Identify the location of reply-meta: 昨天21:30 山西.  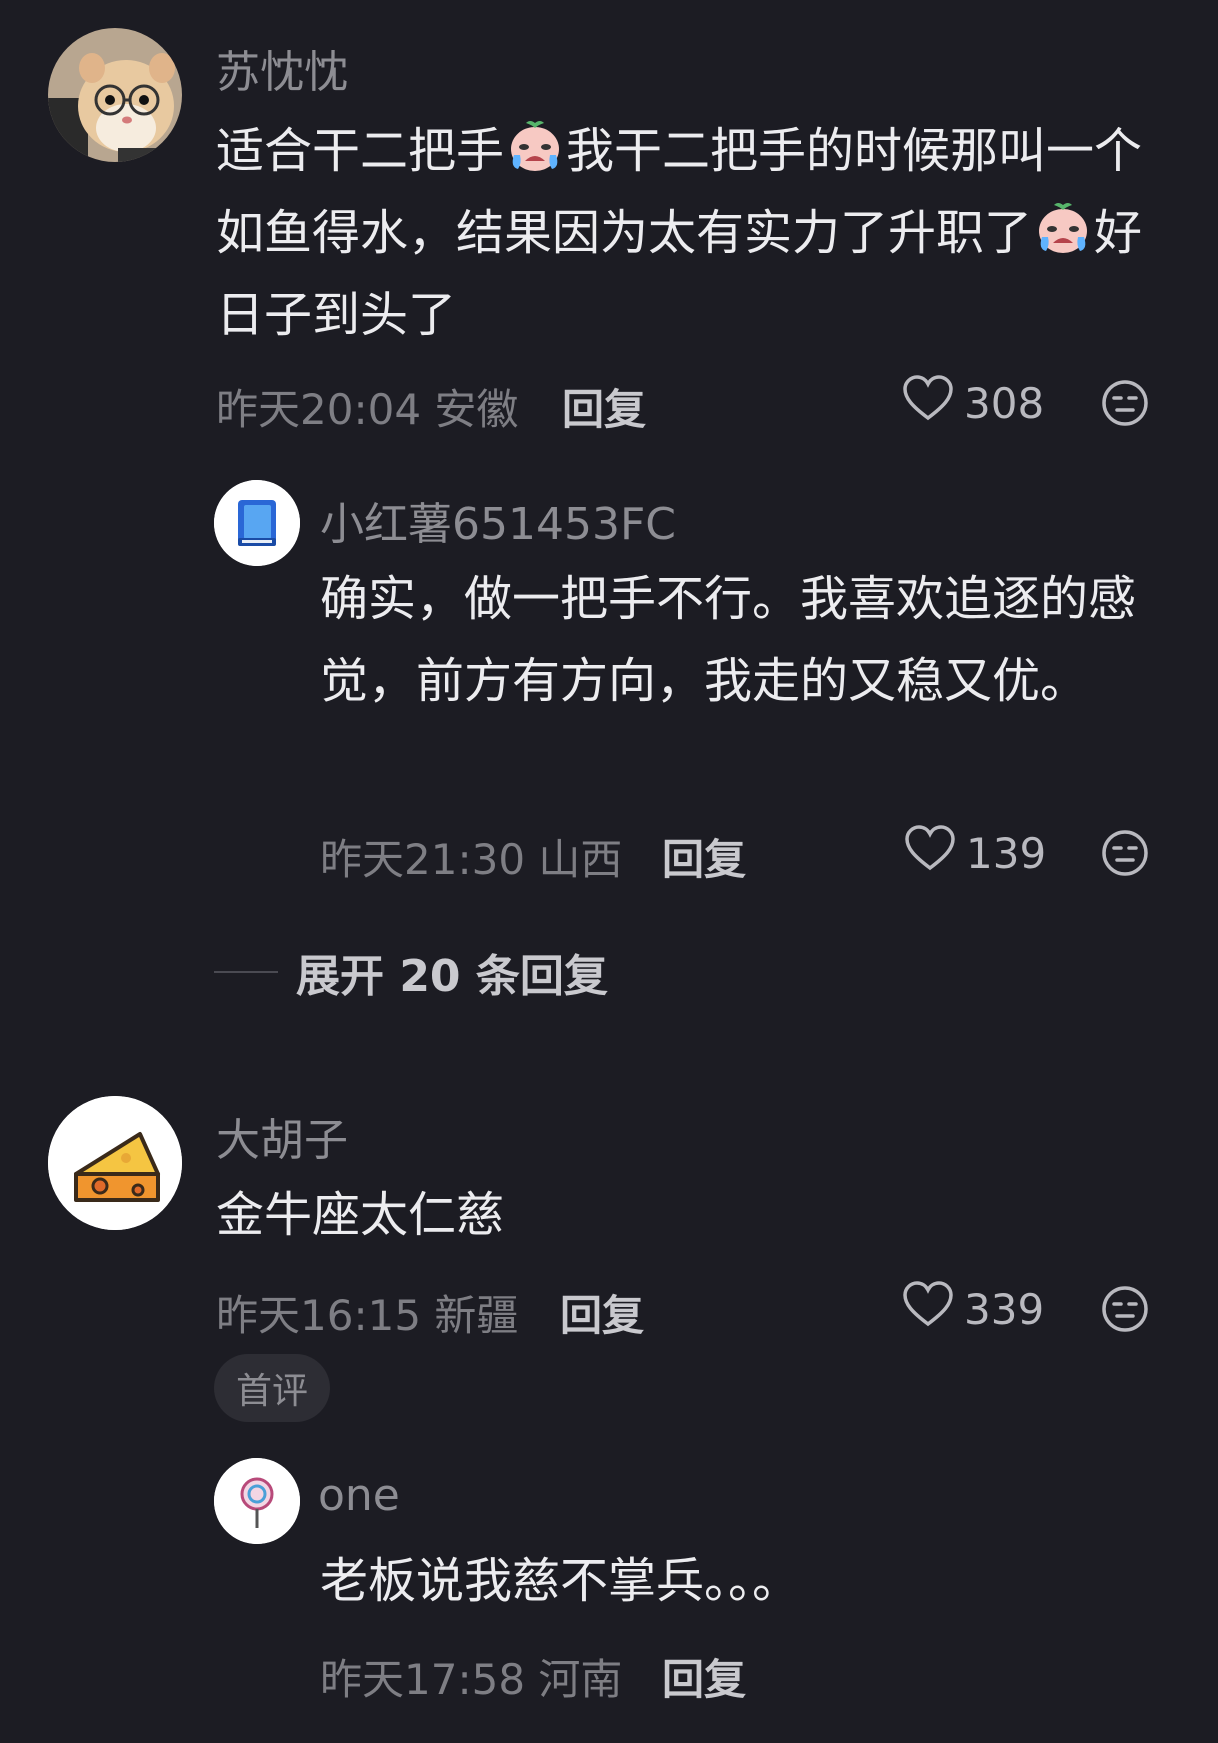
(471, 856).